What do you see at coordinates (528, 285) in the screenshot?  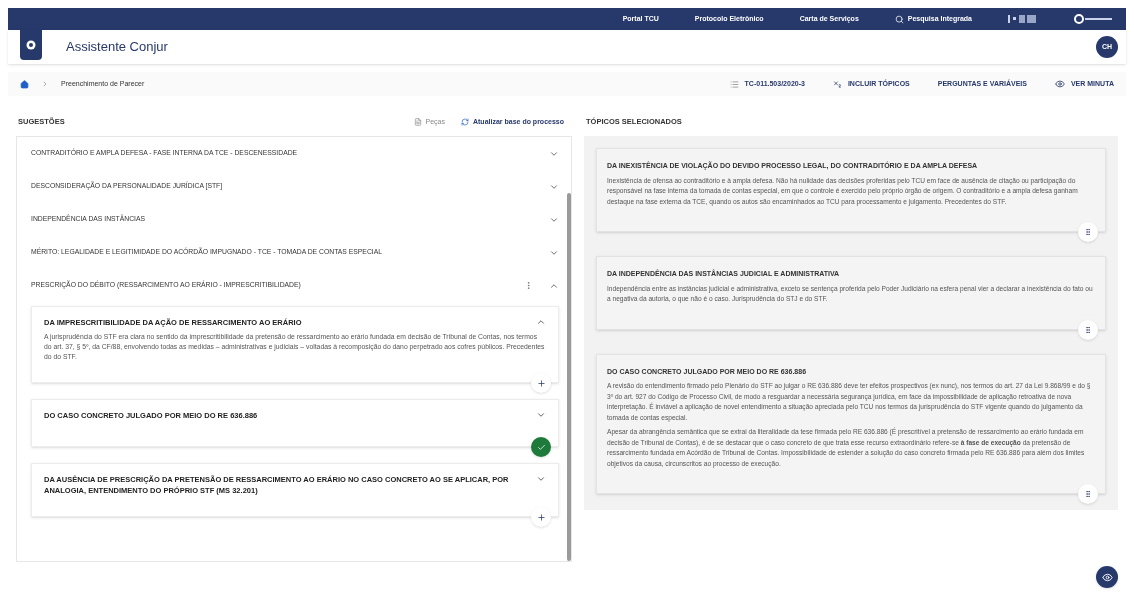 I see `more-icon` at bounding box center [528, 285].